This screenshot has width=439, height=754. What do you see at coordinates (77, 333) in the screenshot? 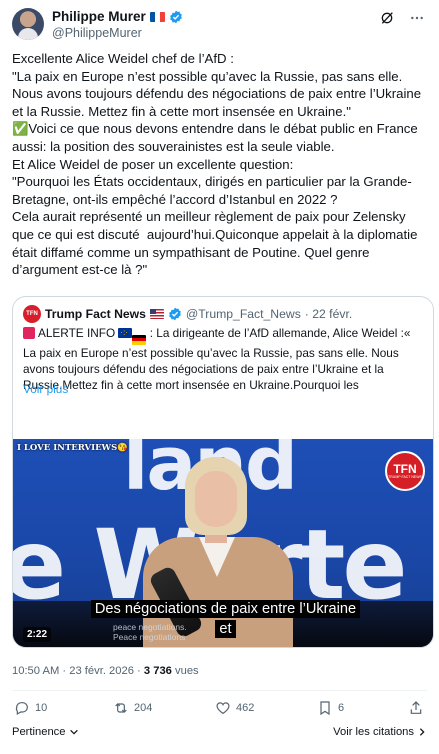
I see `alert-label: ALERTE INFO` at bounding box center [77, 333].